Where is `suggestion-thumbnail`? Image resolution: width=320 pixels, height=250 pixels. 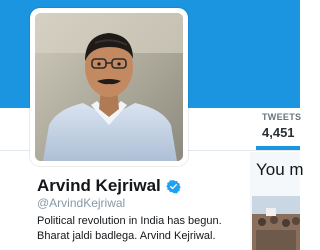
suggestion-thumbnail is located at coordinates (276, 223).